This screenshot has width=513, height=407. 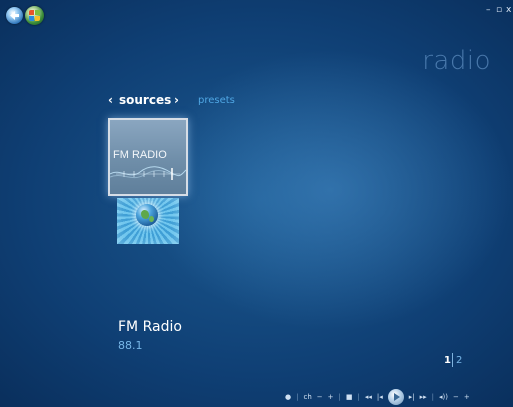 What do you see at coordinates (508, 10) in the screenshot?
I see `close-button: x` at bounding box center [508, 10].